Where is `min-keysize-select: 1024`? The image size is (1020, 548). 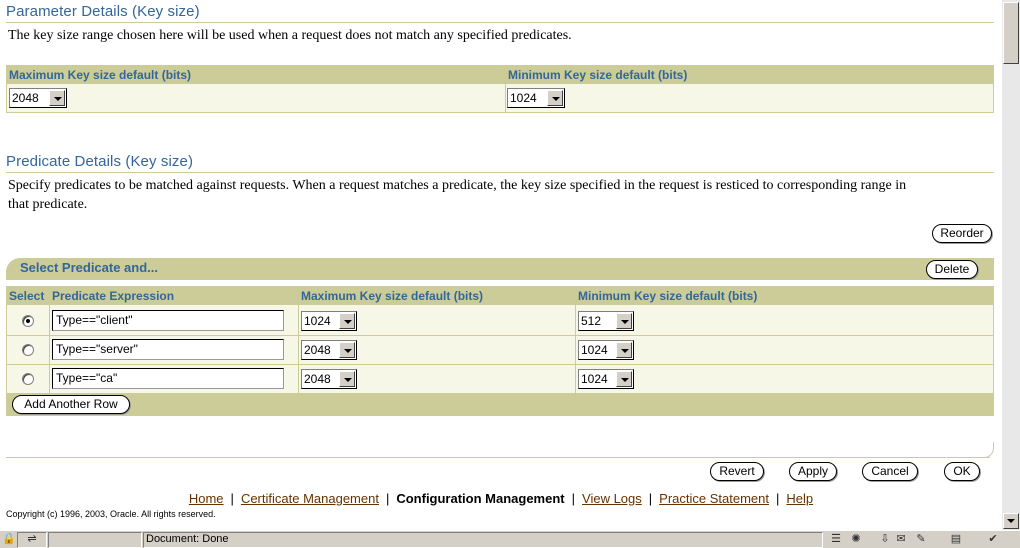
min-keysize-select: 1024 is located at coordinates (536, 98).